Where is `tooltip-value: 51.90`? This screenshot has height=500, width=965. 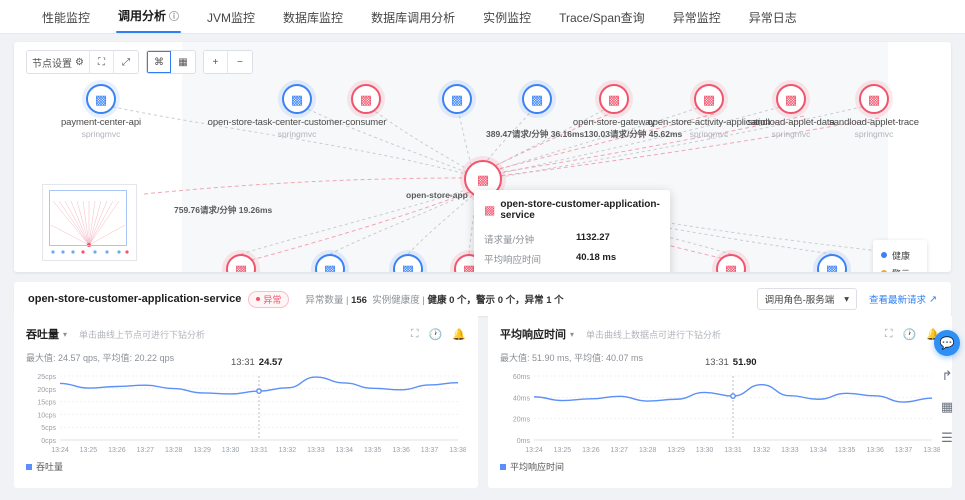 tooltip-value: 51.90 is located at coordinates (744, 362).